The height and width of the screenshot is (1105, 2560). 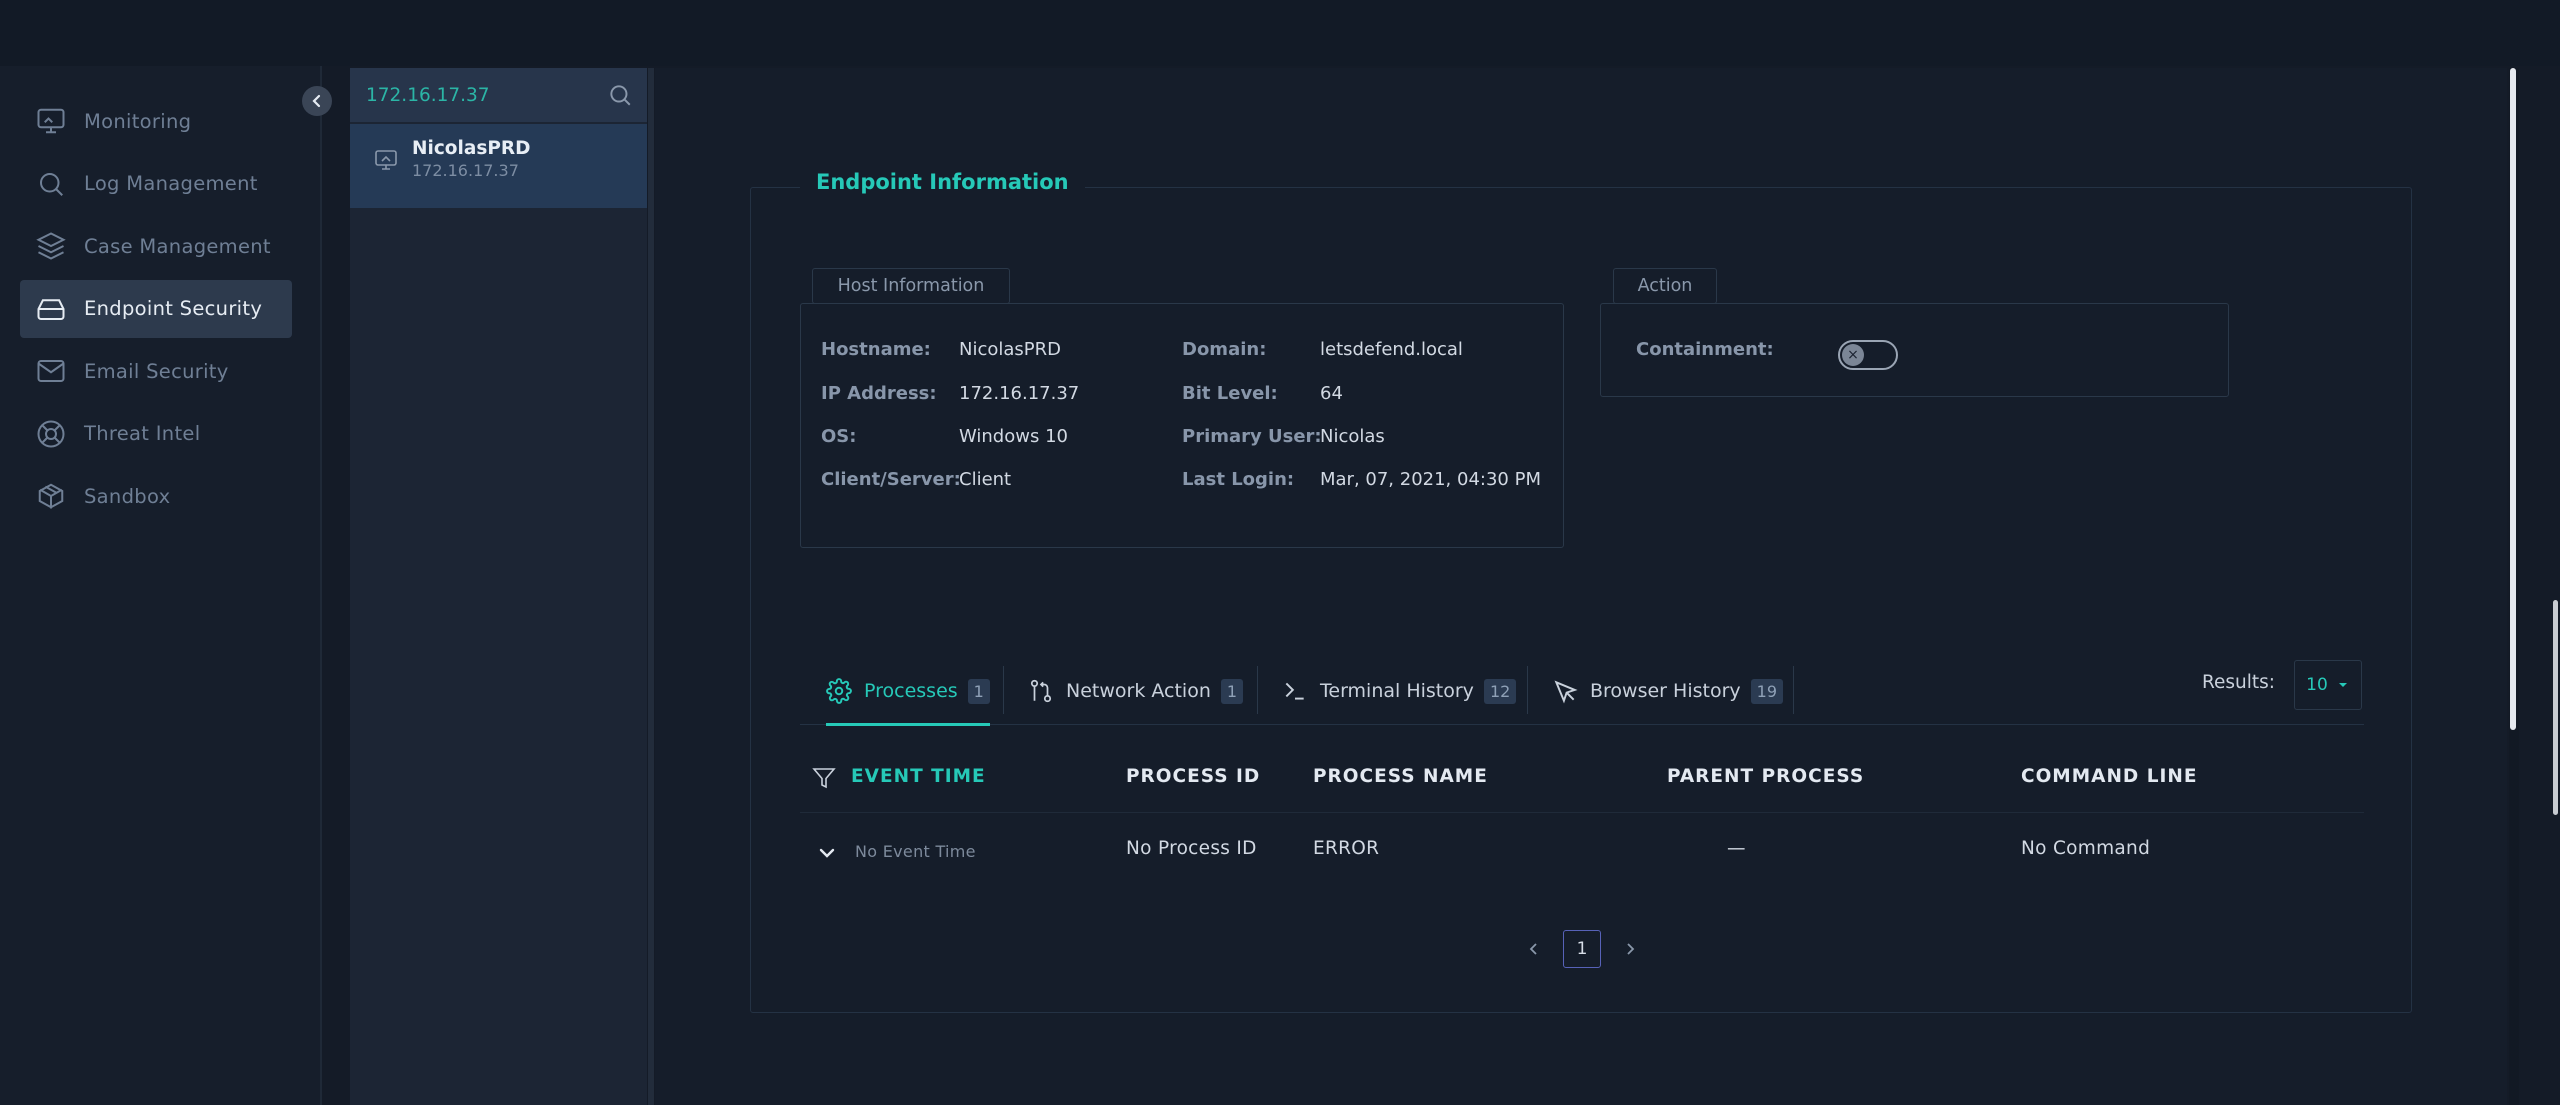 I want to click on tab-terminal-history: Terminal History 12, so click(x=1399, y=691).